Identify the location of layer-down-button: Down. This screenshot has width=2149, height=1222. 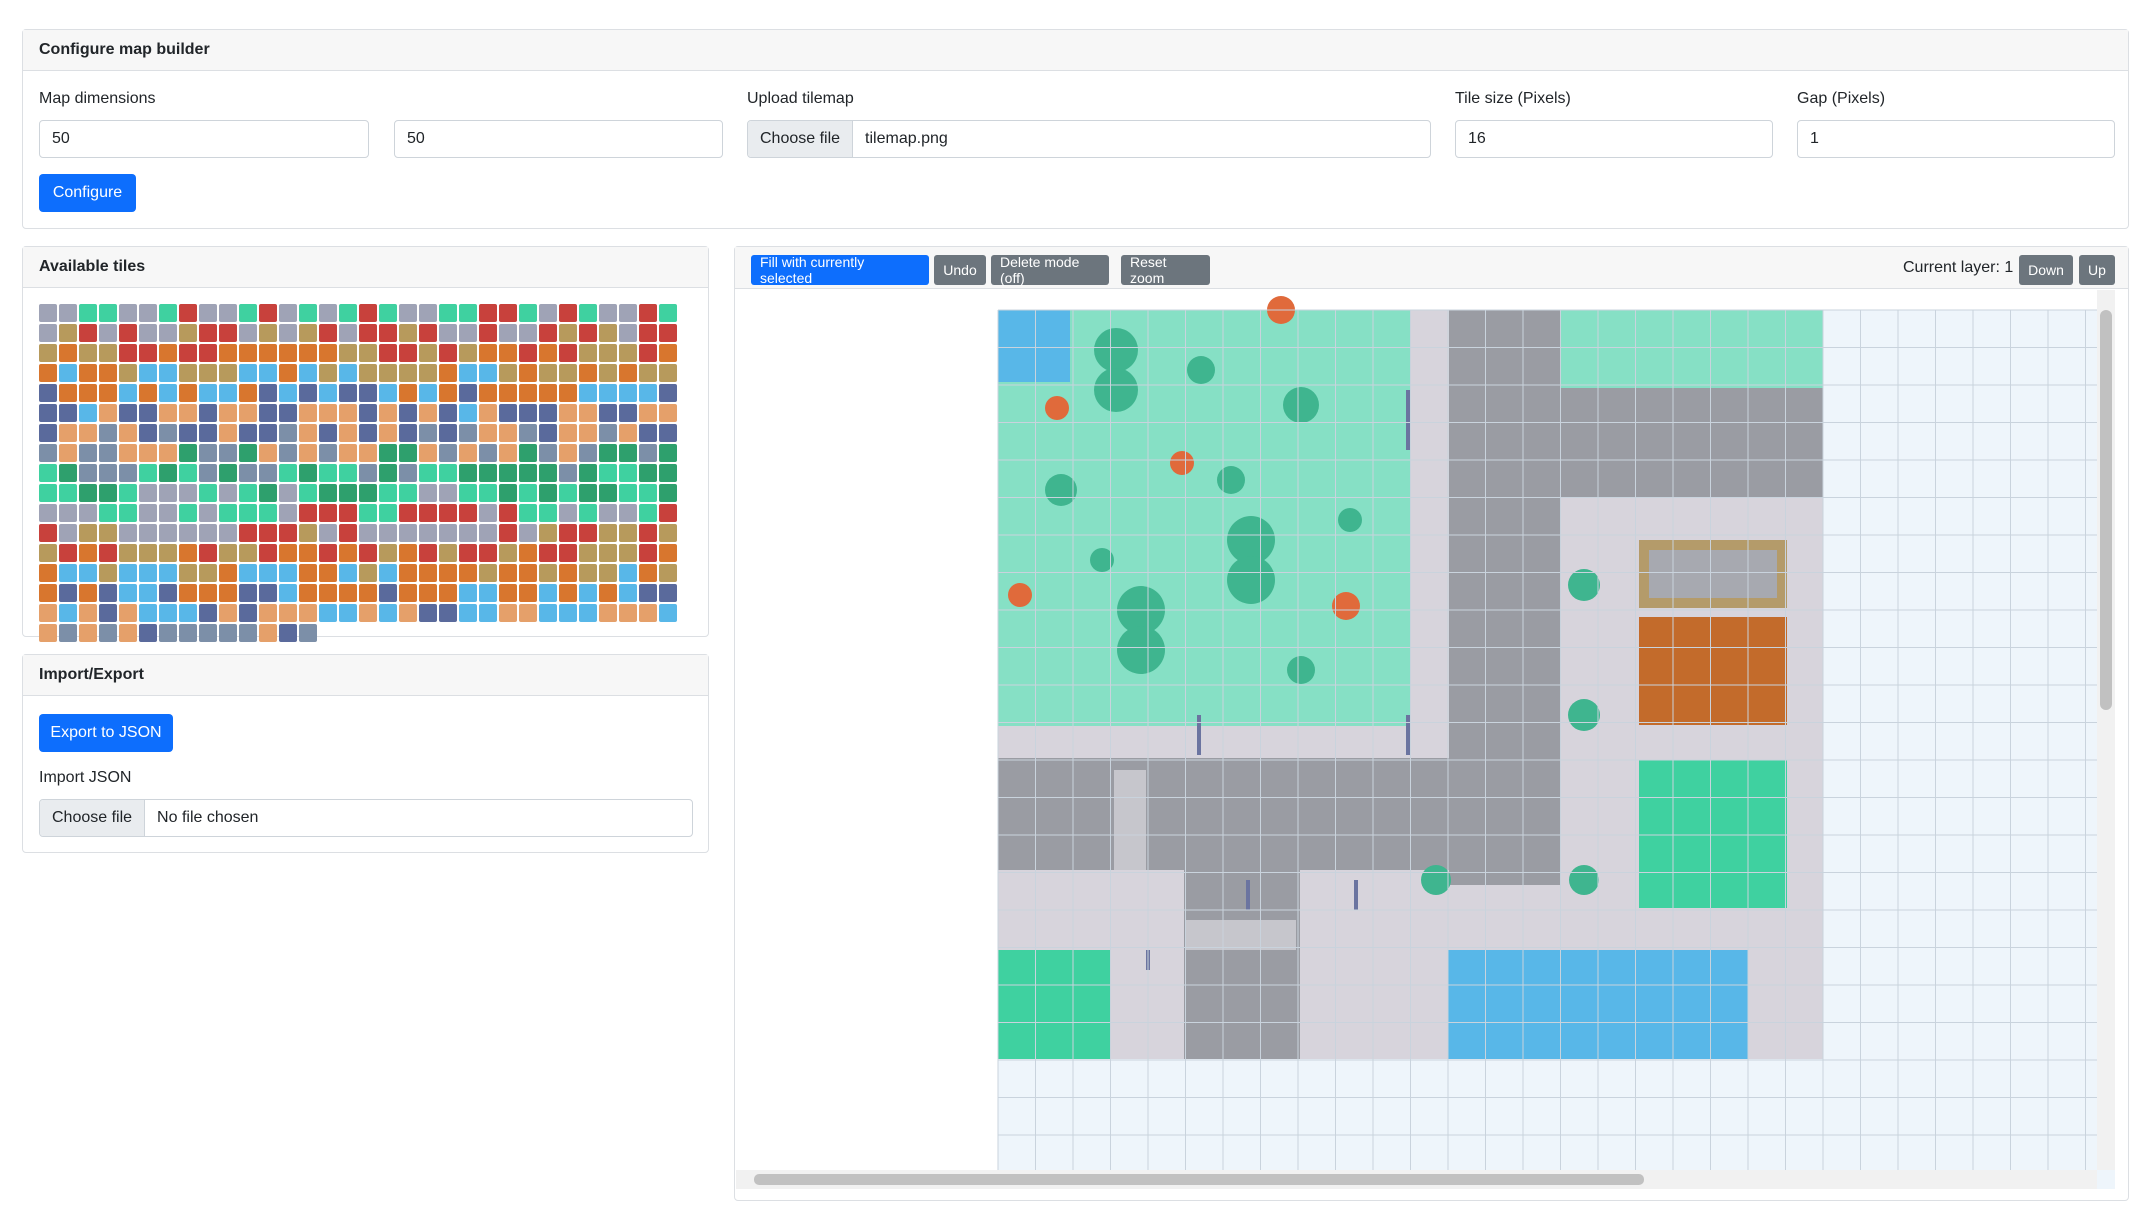
(2046, 270).